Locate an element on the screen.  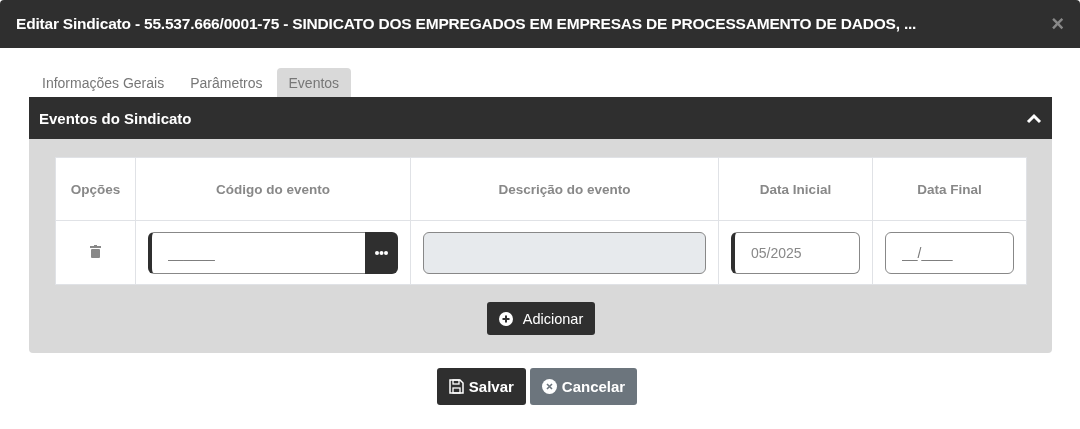
column-header: Descrição do evento is located at coordinates (564, 189).